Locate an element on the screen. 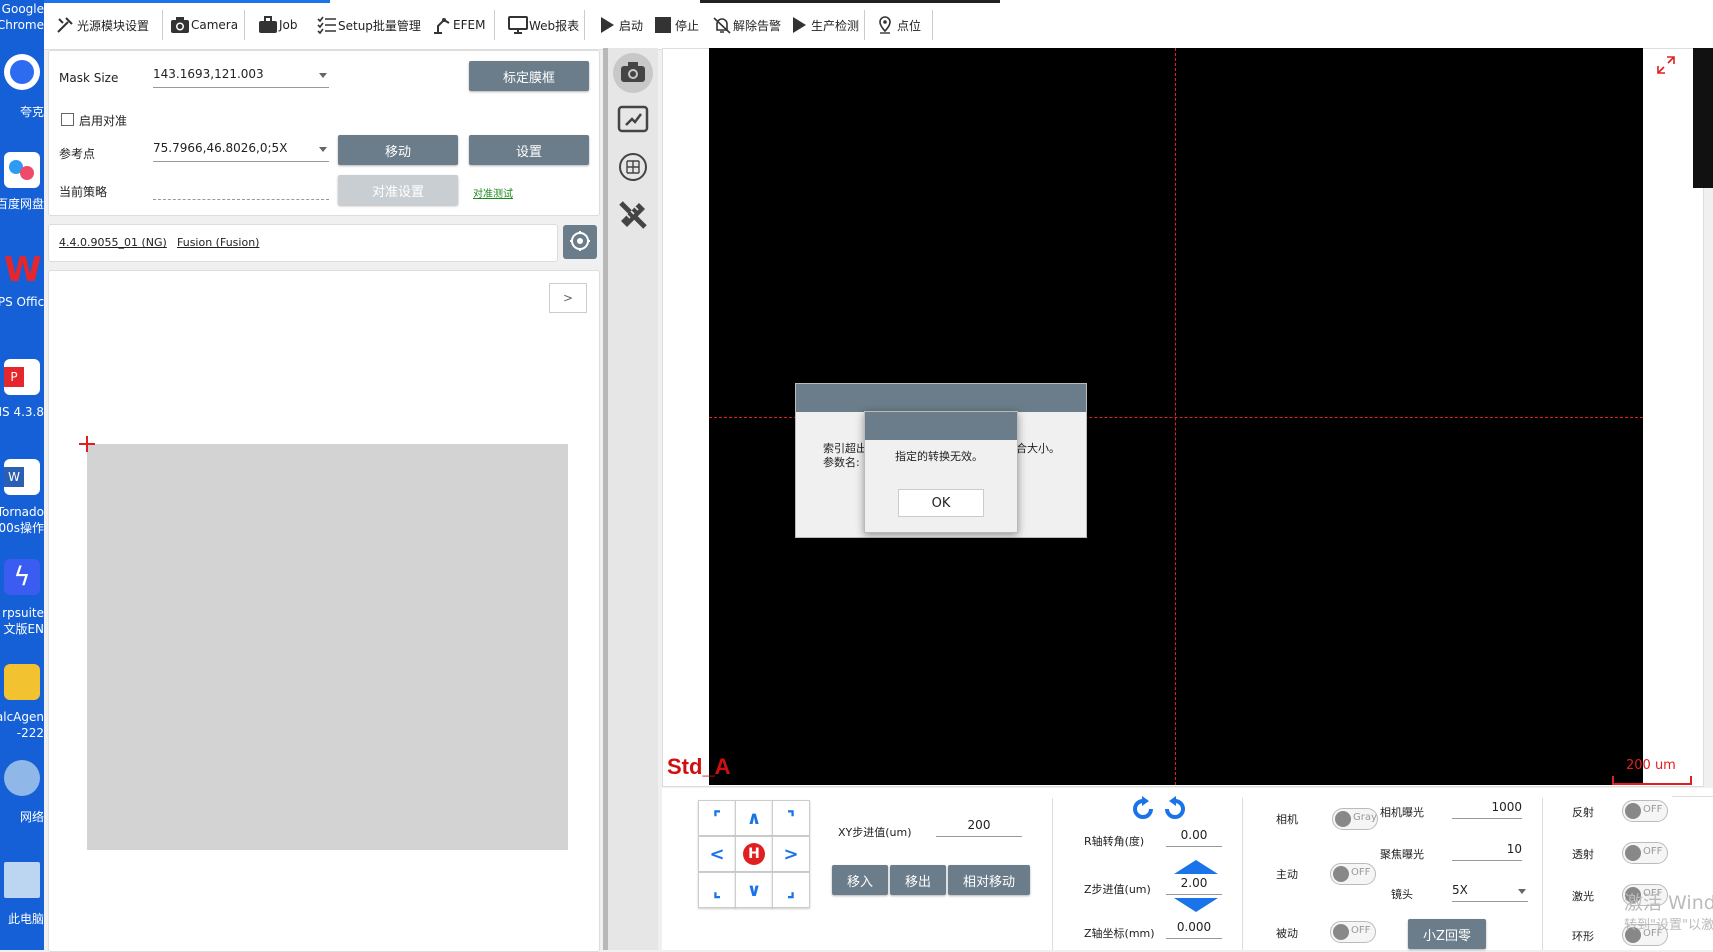 The image size is (1713, 952). fusion-link: Fusion (Fusion) is located at coordinates (218, 242).